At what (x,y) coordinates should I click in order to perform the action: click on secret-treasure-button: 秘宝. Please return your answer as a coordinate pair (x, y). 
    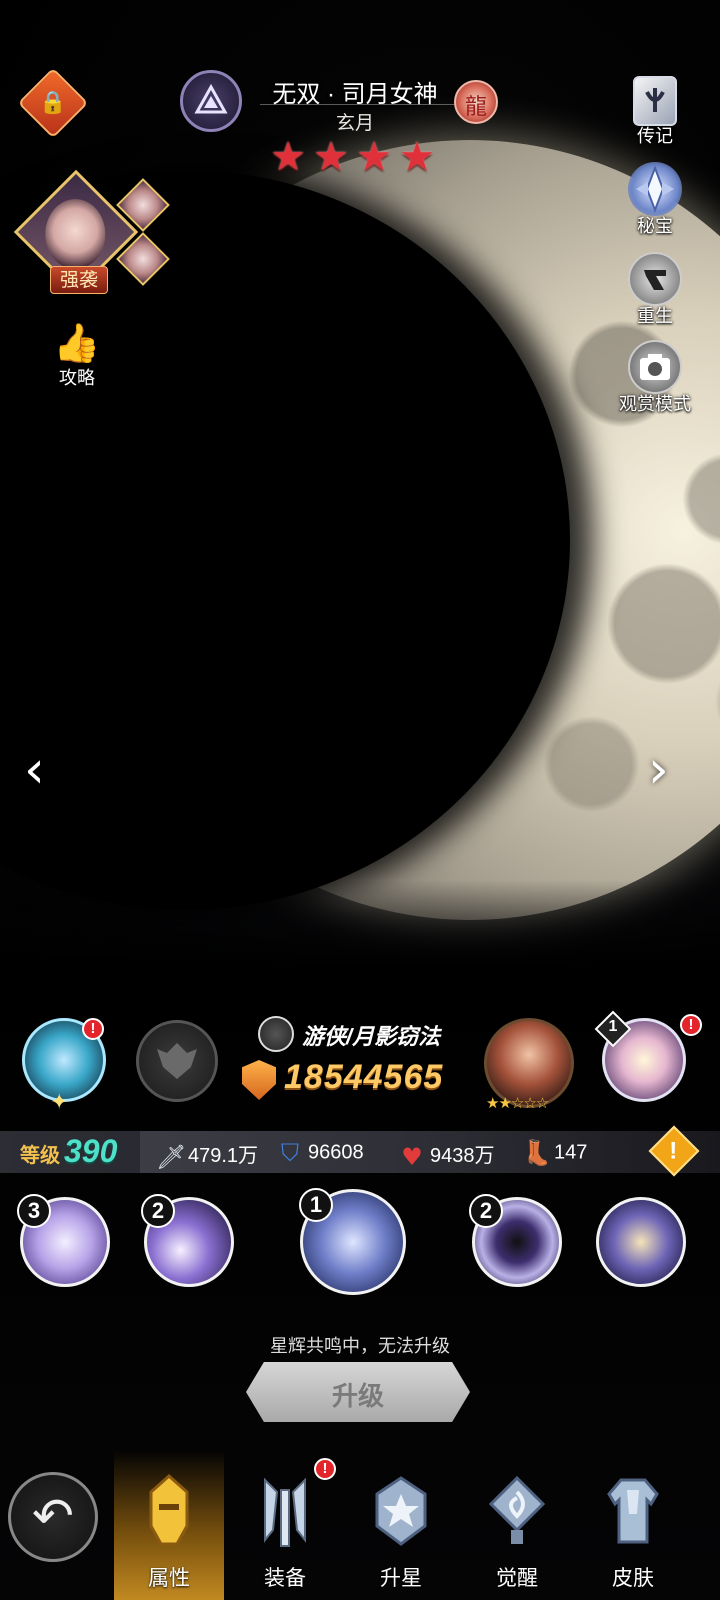
    Looking at the image, I should click on (655, 200).